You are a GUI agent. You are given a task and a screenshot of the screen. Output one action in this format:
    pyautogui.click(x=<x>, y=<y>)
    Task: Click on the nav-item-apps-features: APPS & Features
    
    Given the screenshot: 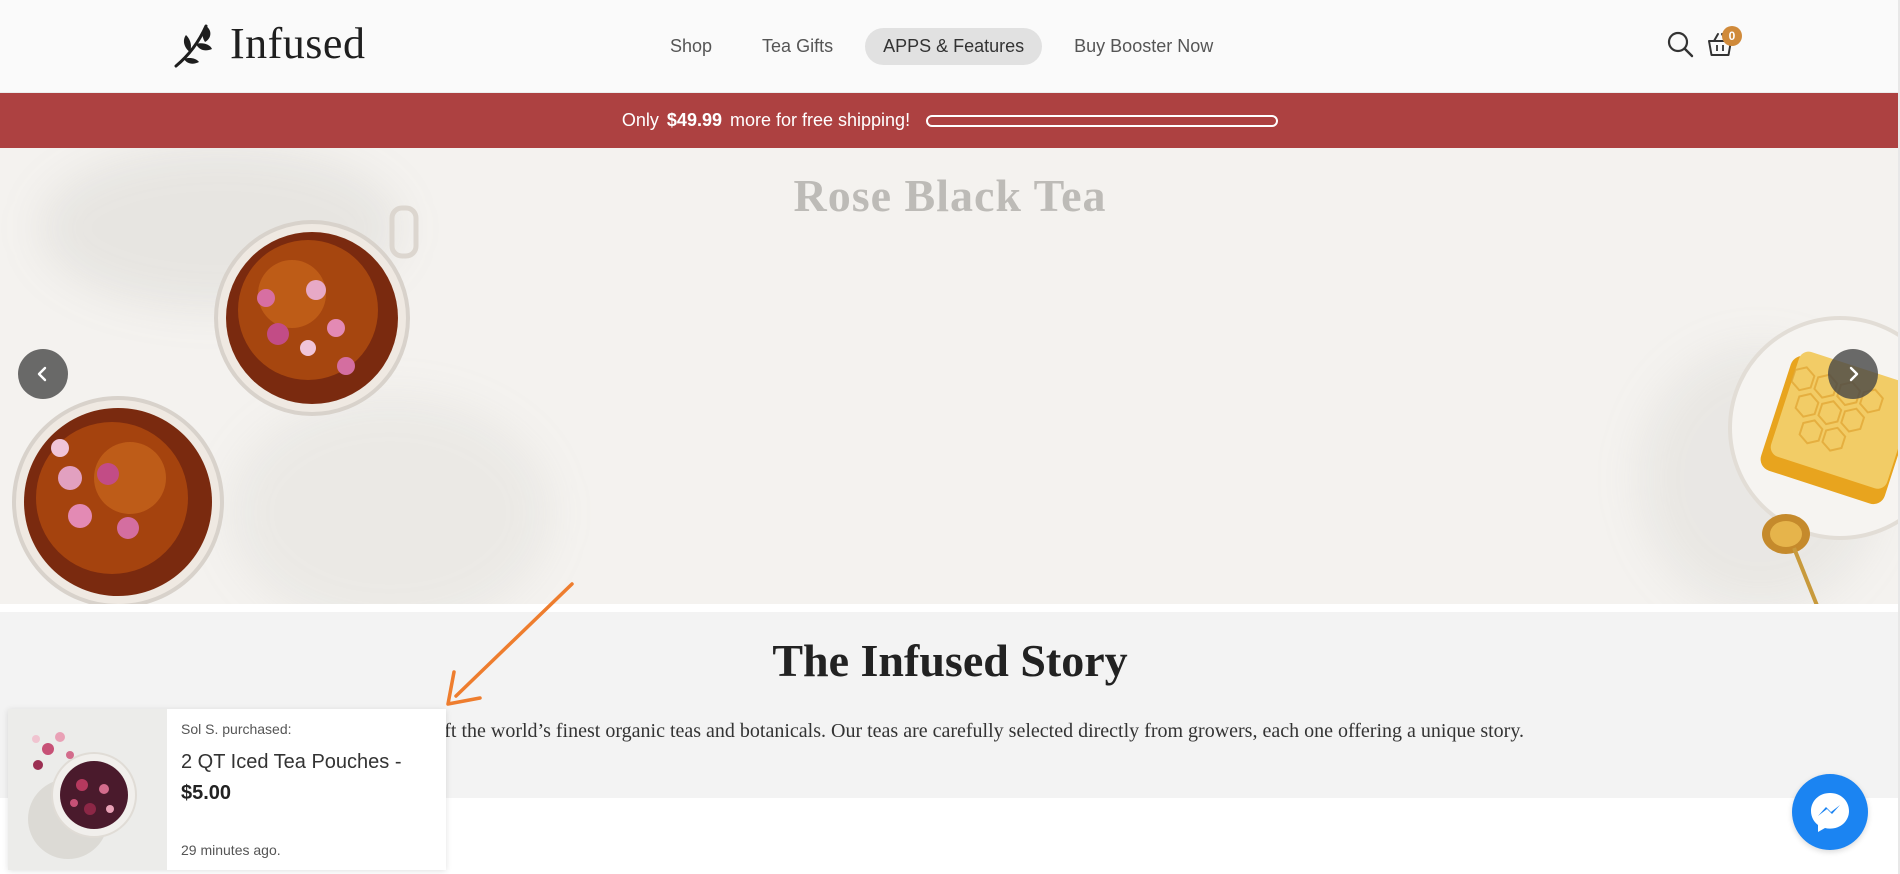 What is the action you would take?
    pyautogui.click(x=954, y=46)
    